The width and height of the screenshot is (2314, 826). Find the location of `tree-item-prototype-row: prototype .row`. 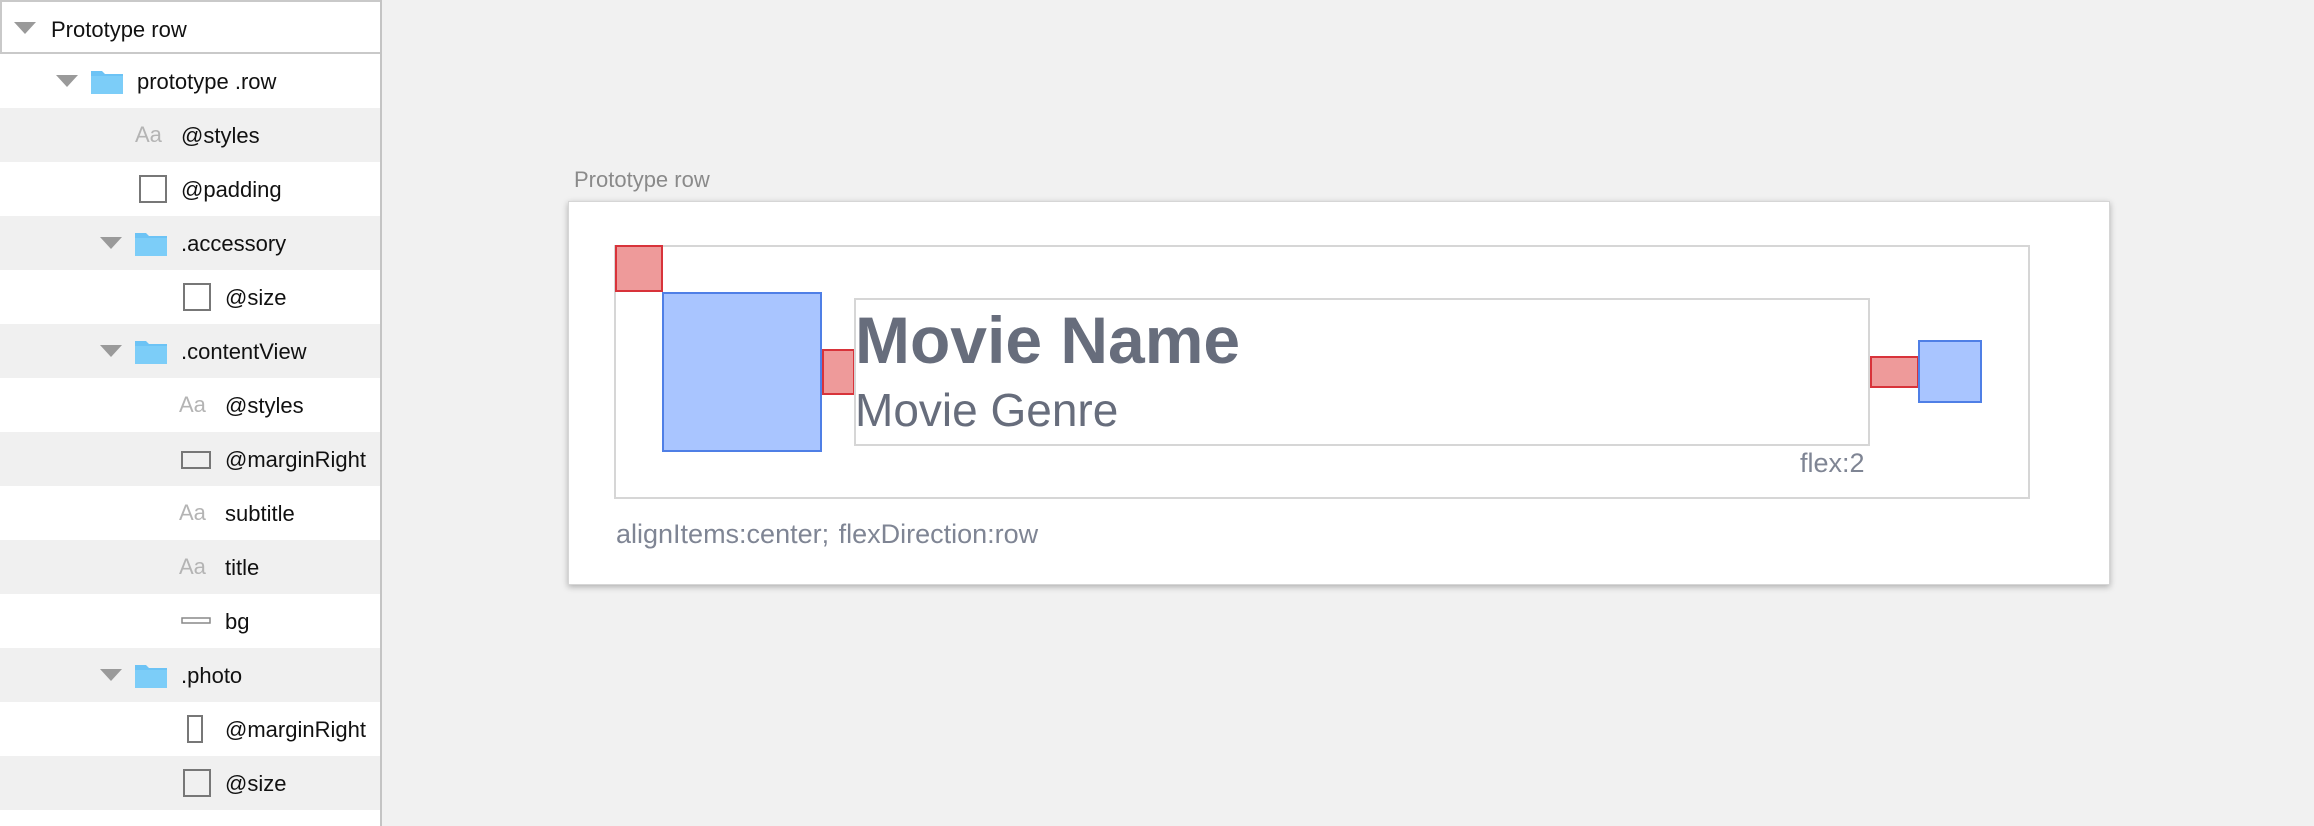

tree-item-prototype-row: prototype .row is located at coordinates (190, 81).